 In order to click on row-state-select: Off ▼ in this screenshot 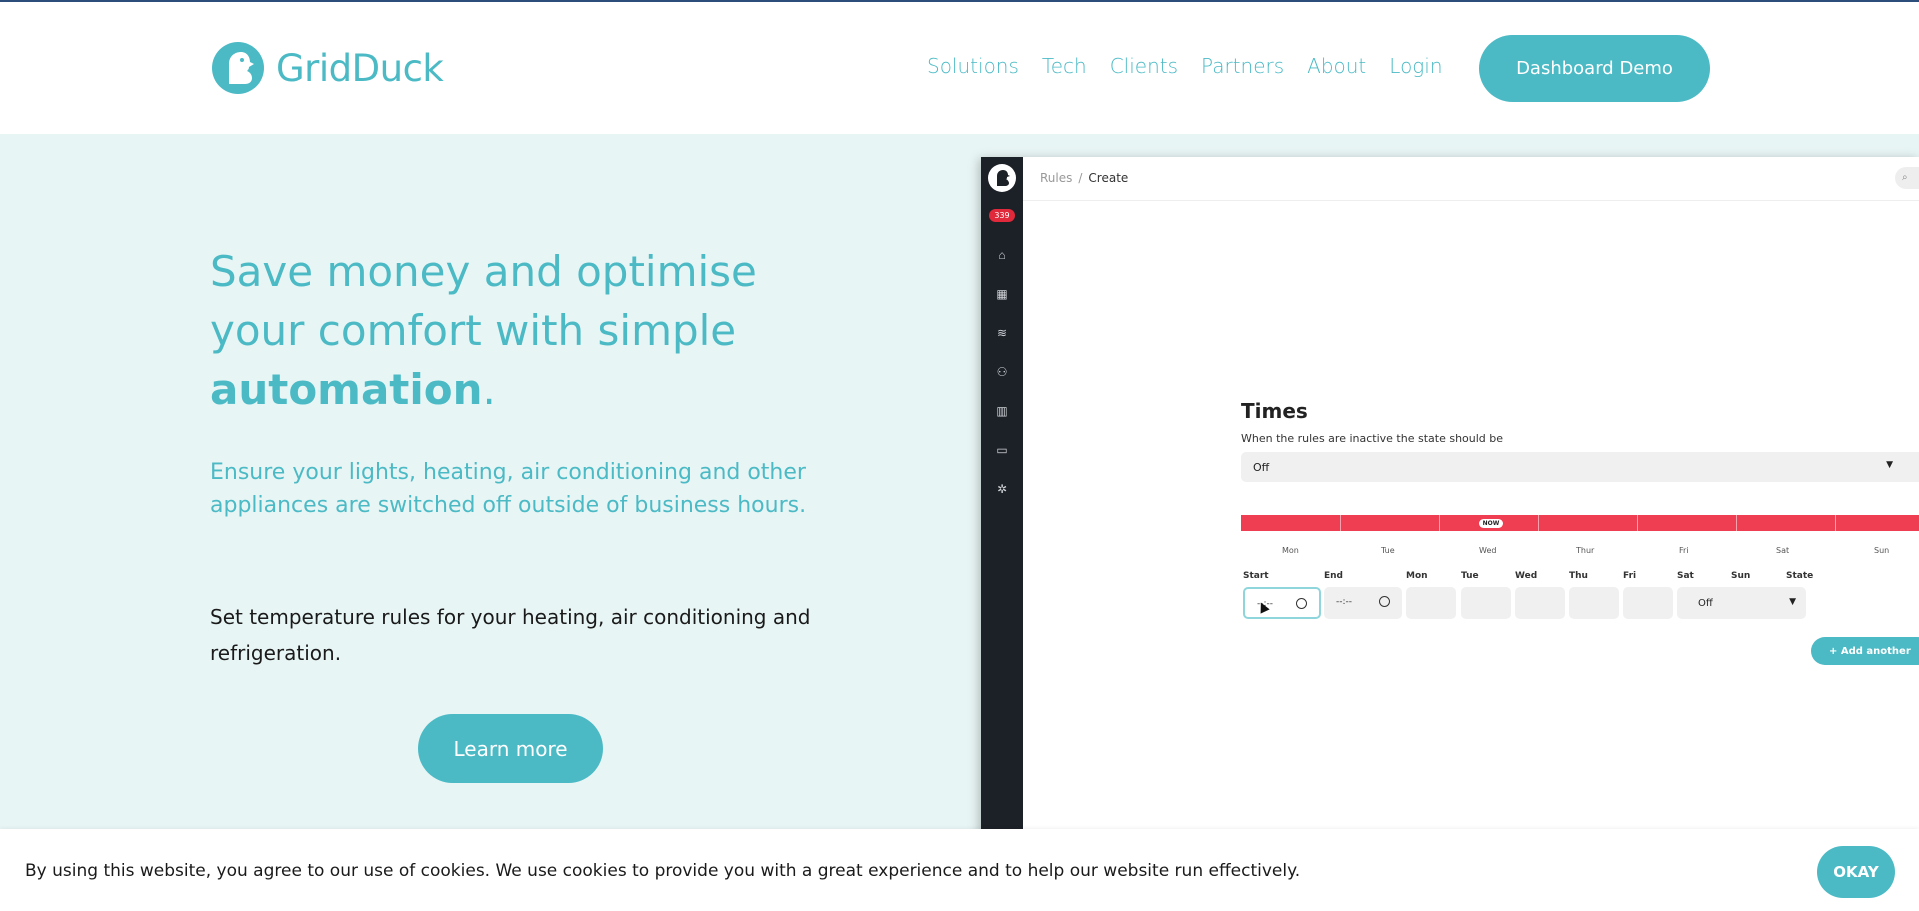, I will do `click(1746, 603)`.